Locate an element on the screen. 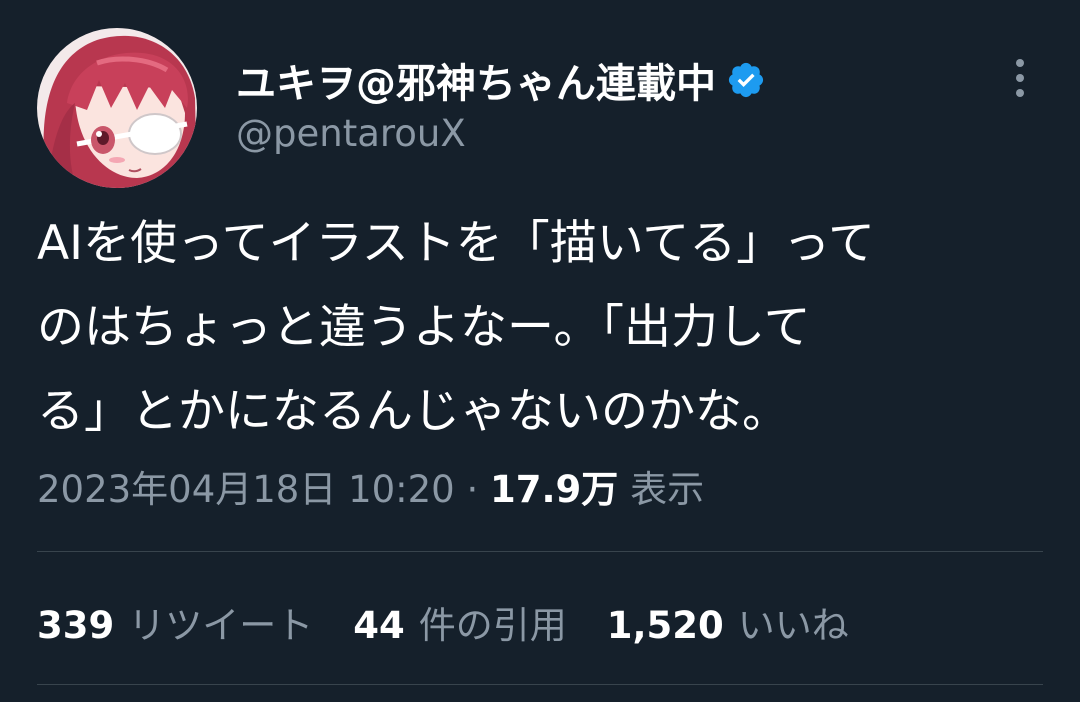  tweet-stats: 339 リツイート 44 件の引用 1,520 いいね is located at coordinates (463, 622).